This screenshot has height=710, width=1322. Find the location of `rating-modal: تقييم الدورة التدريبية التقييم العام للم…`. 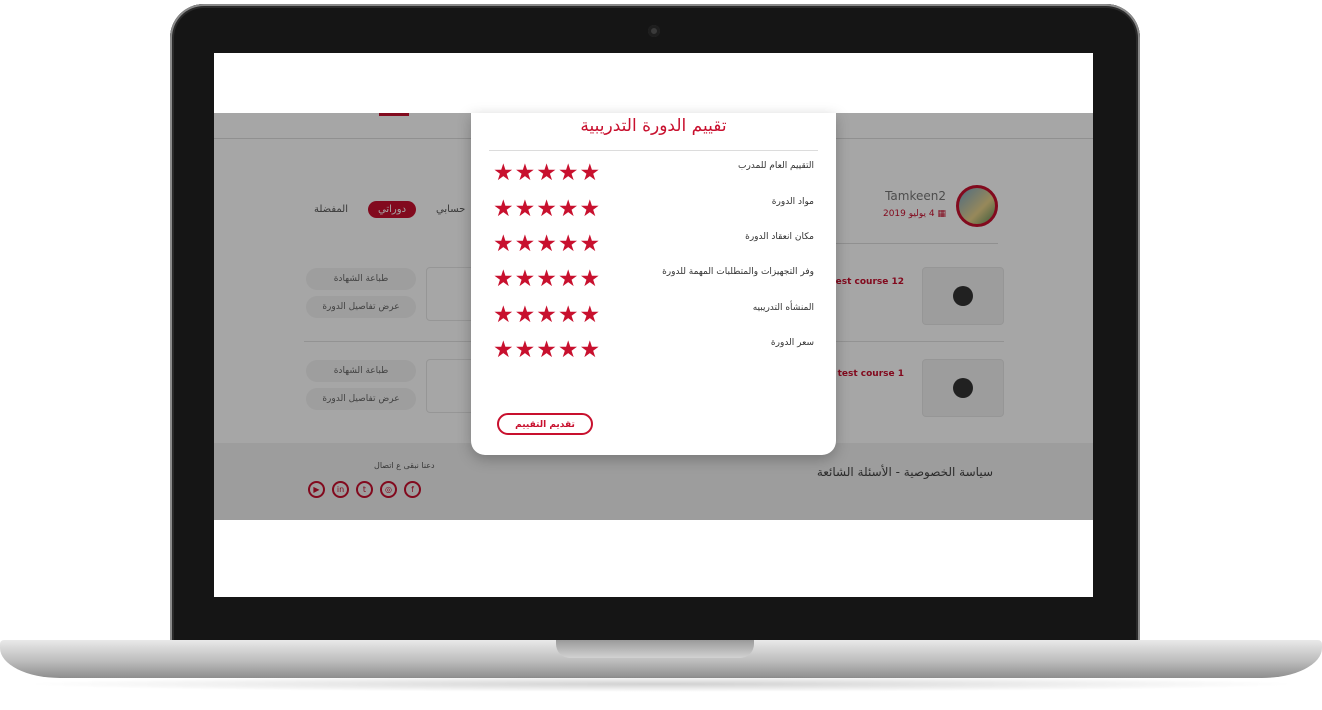

rating-modal: تقييم الدورة التدريبية التقييم العام للم… is located at coordinates (653, 284).